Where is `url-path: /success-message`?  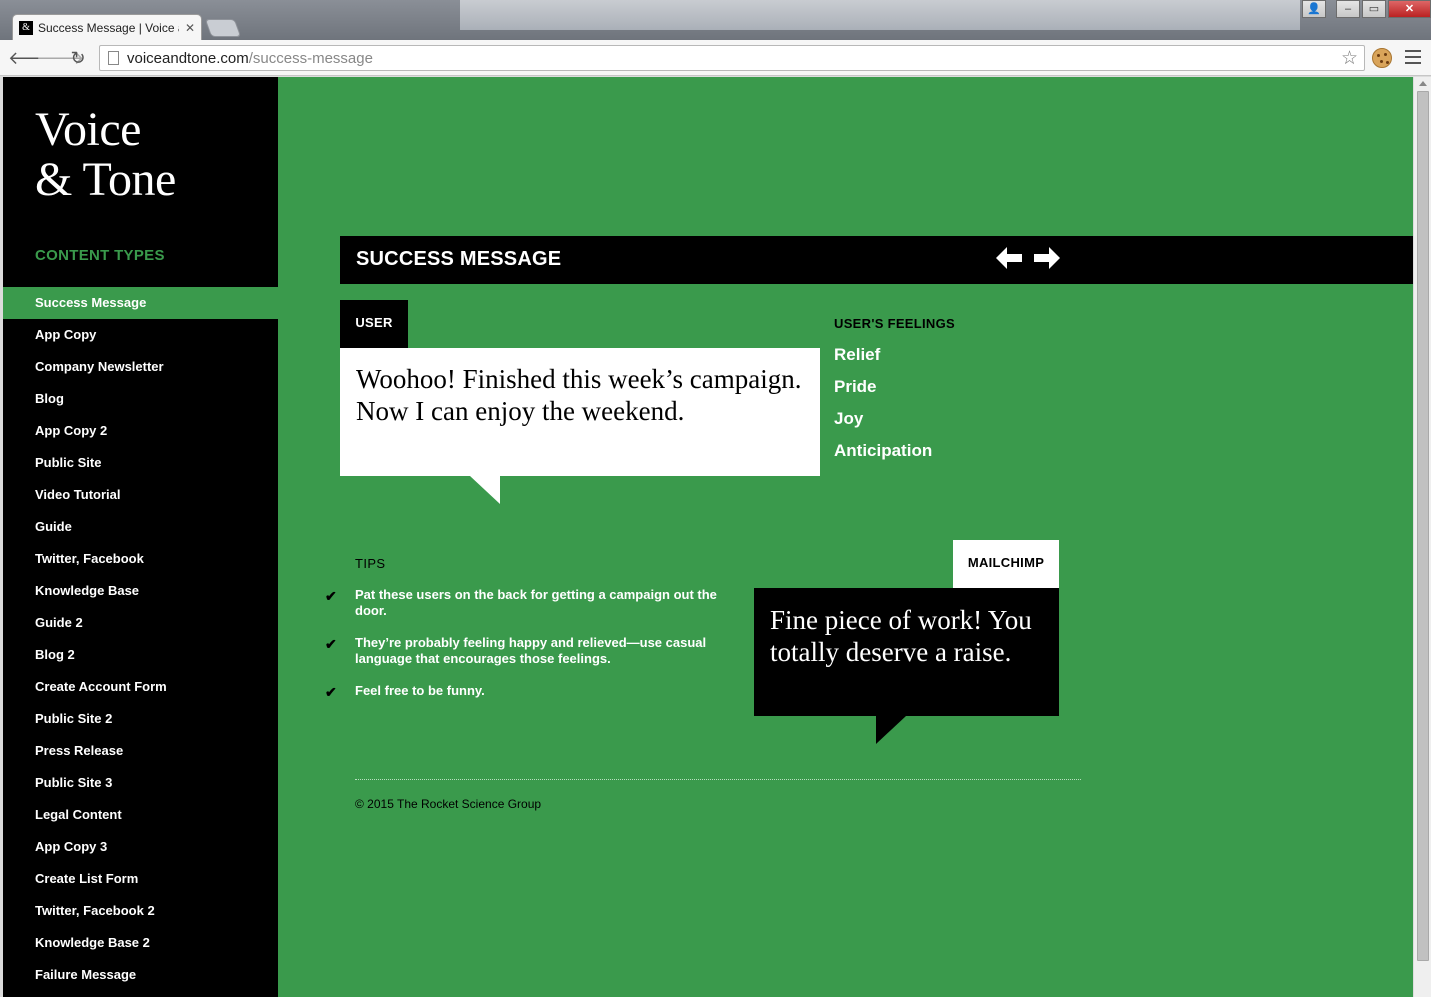 url-path: /success-message is located at coordinates (310, 58).